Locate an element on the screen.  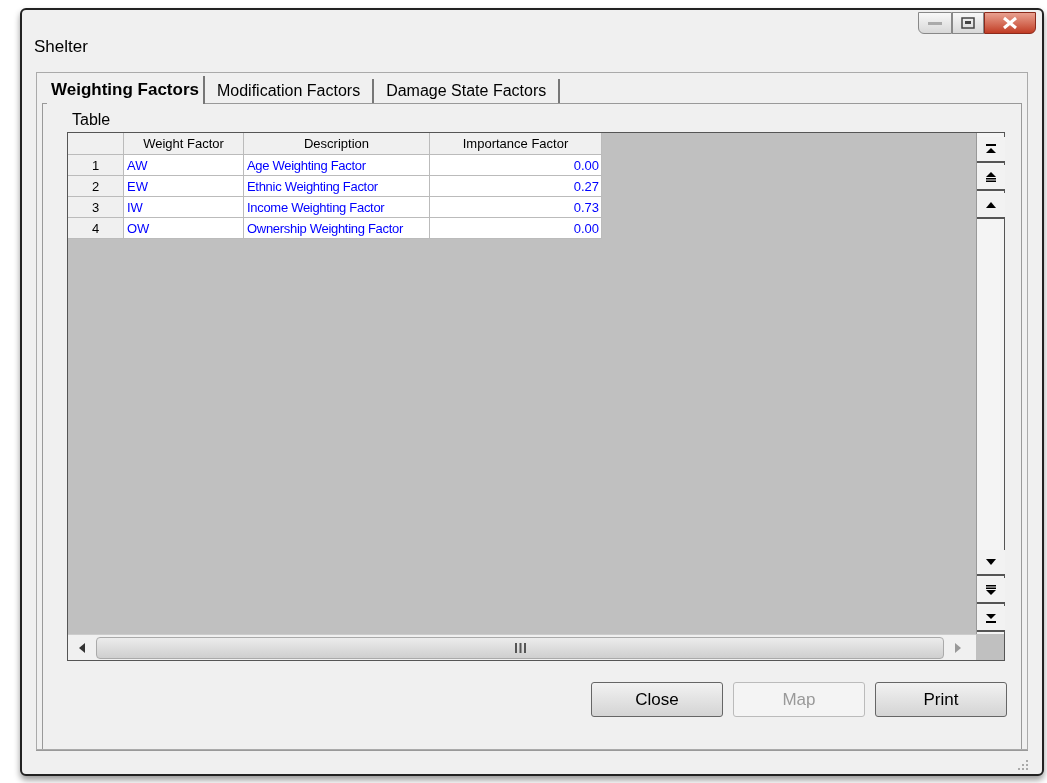
scroll-down-icon is located at coordinates (991, 562).